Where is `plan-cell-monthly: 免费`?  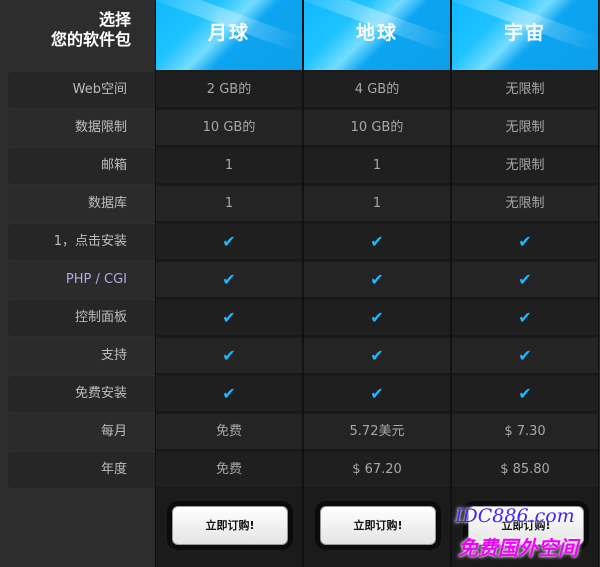
plan-cell-monthly: 免费 is located at coordinates (229, 432).